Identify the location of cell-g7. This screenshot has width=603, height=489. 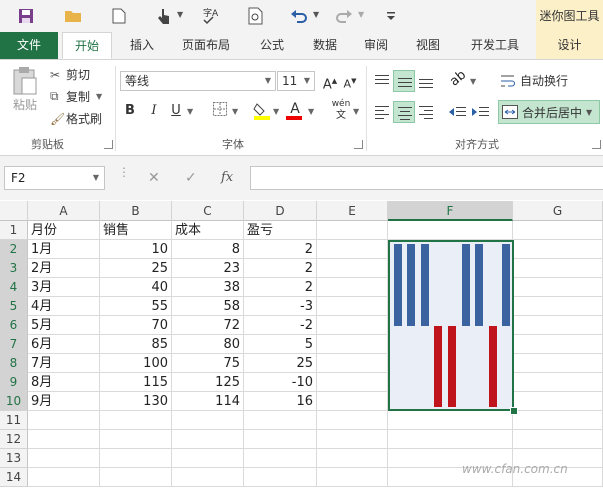
(558, 344).